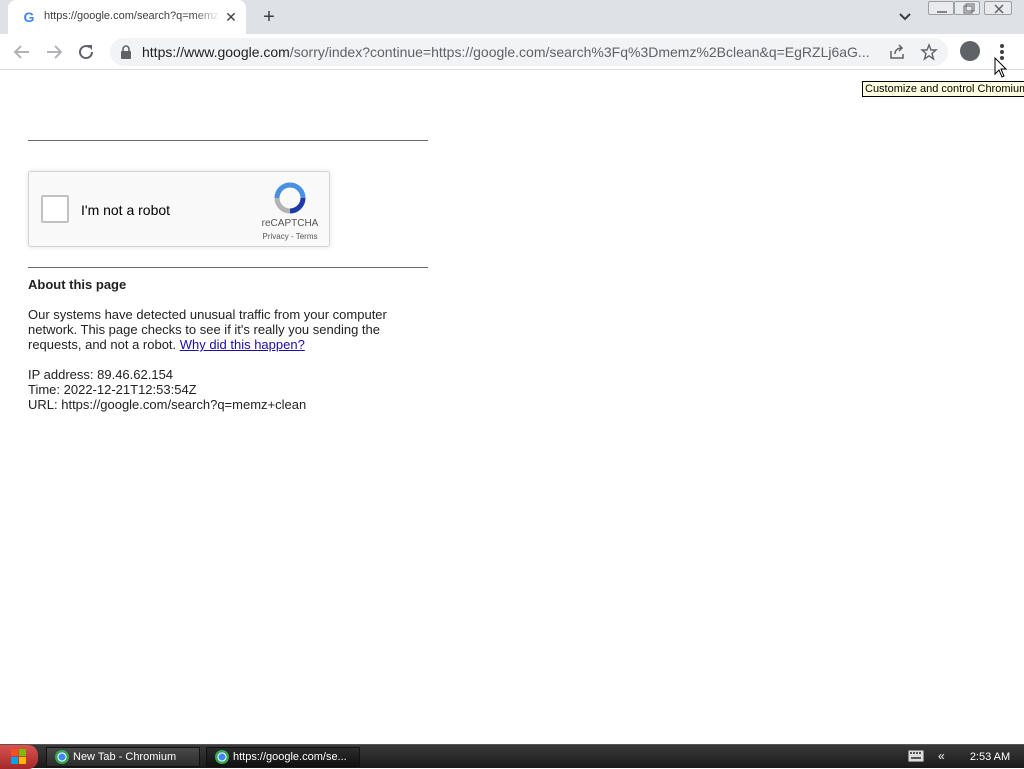 The height and width of the screenshot is (769, 1024). Describe the element at coordinates (290, 223) in the screenshot. I see `recaptcha-brand: reCAPTCHA` at that location.